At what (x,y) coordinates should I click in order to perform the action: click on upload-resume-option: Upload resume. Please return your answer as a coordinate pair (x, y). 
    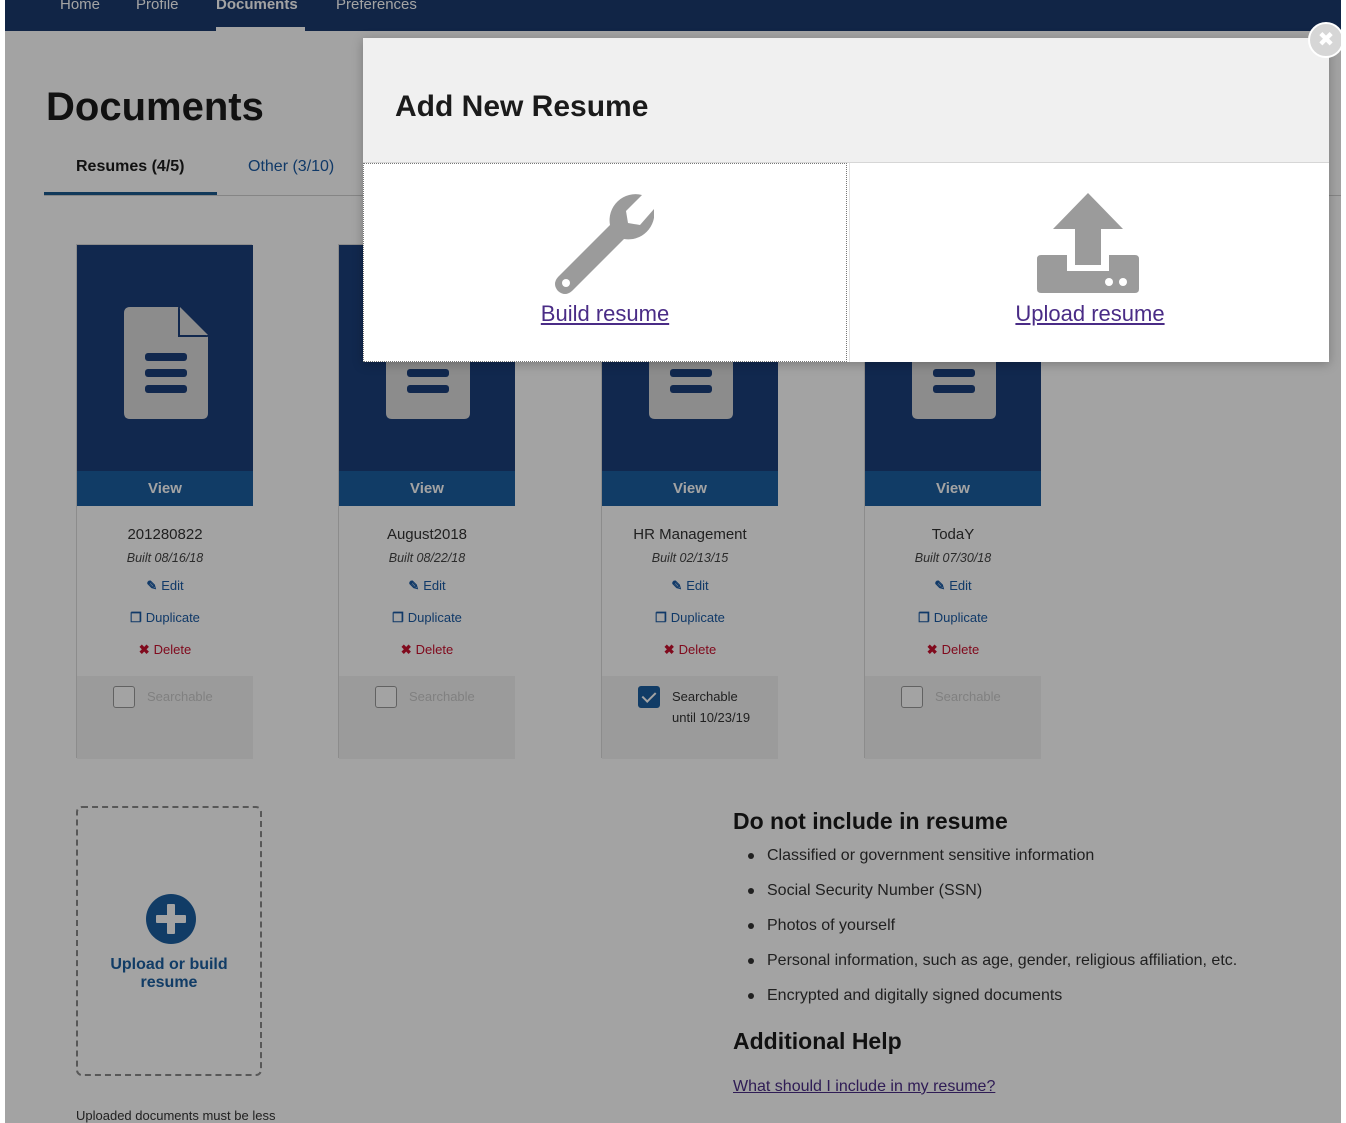
    Looking at the image, I should click on (1089, 262).